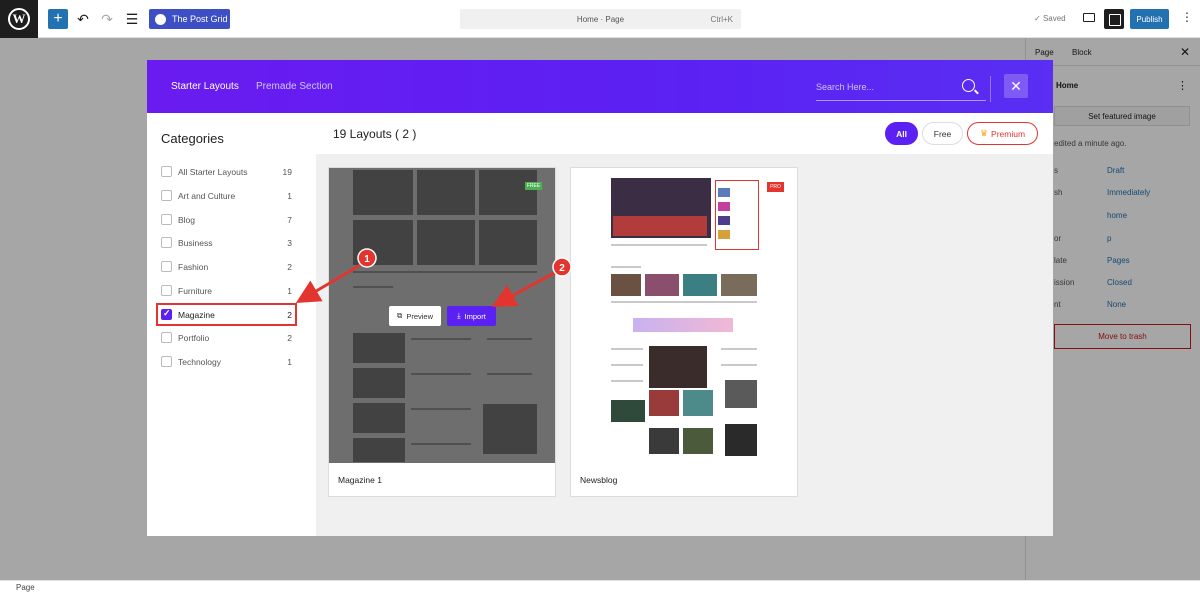  Describe the element at coordinates (287, 172) in the screenshot. I see `category-count: 19` at that location.